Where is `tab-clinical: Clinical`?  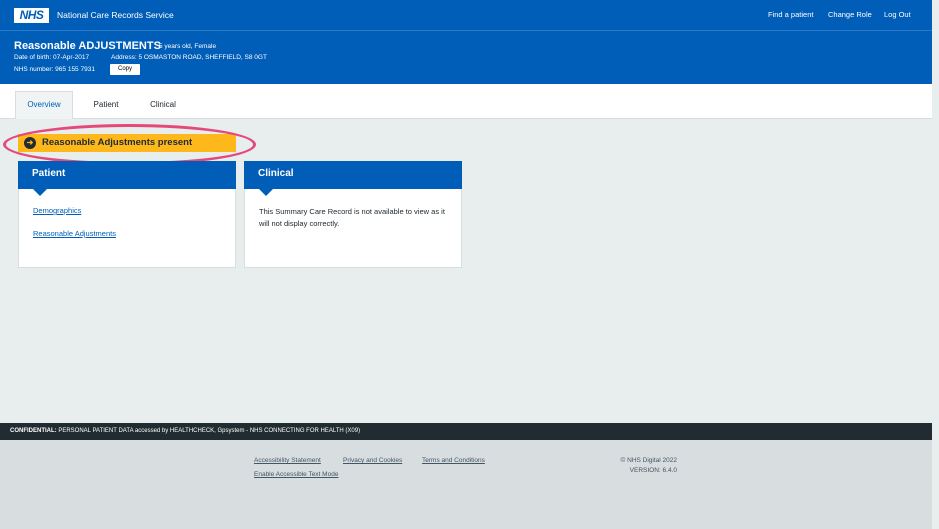
tab-clinical: Clinical is located at coordinates (163, 105).